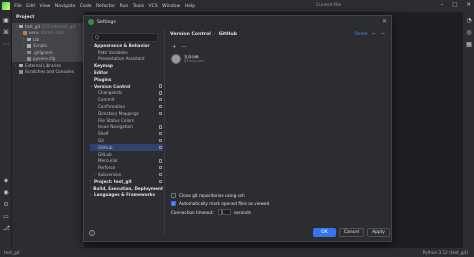 The width and height of the screenshot is (474, 257). Describe the element at coordinates (384, 21) in the screenshot. I see `close-icon: ✕` at that location.